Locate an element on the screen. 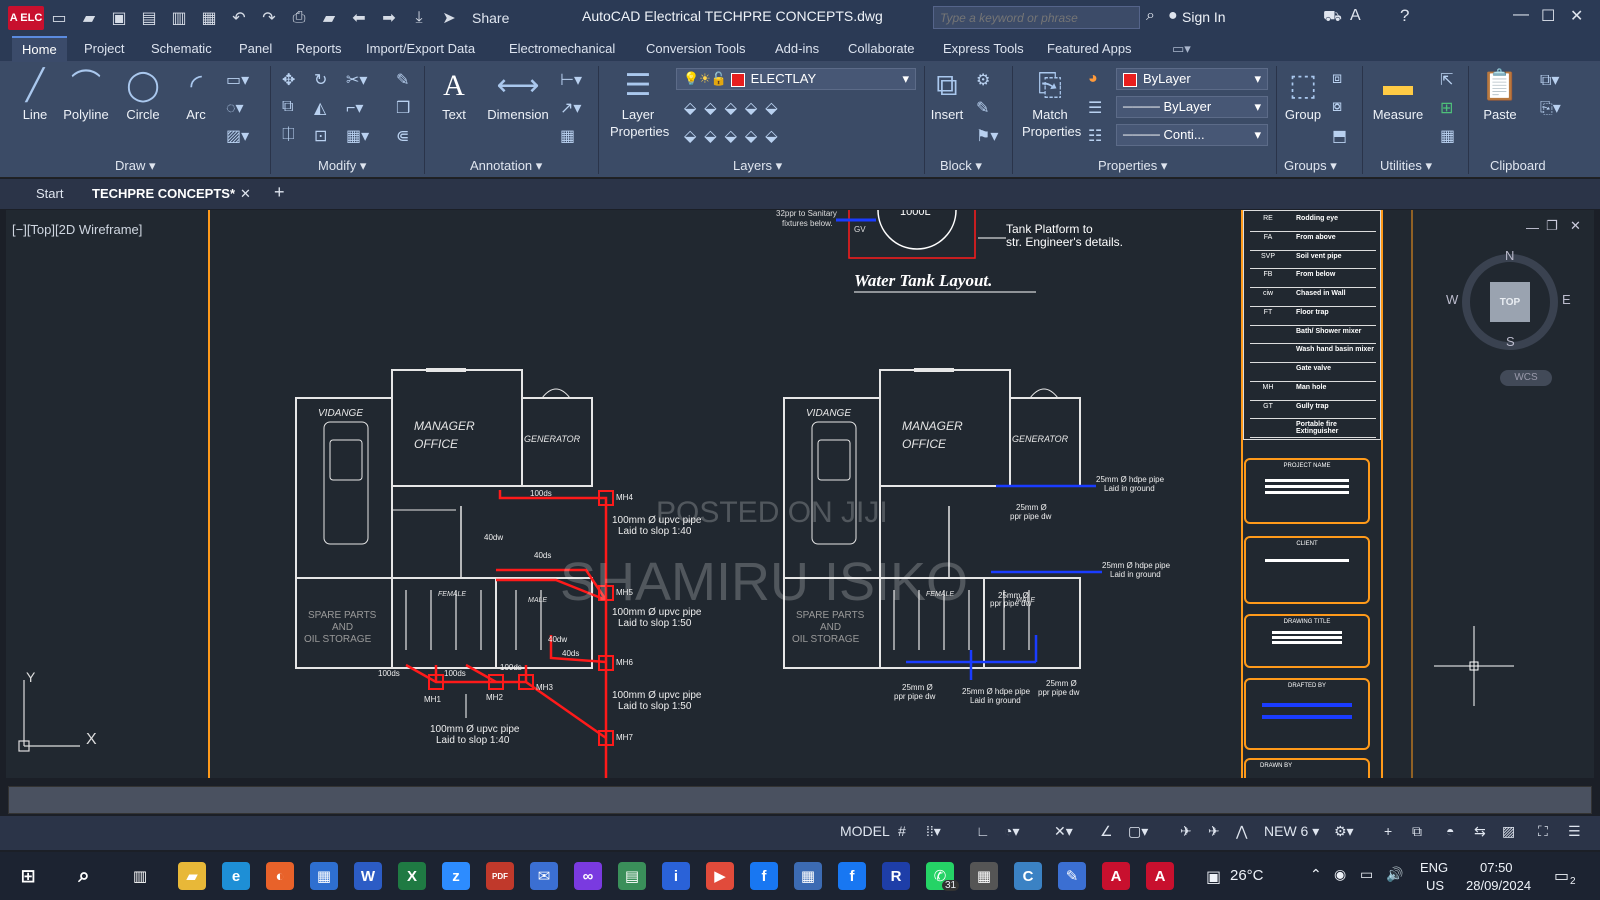 This screenshot has height=900, width=1600. new-file-icon: ▭ is located at coordinates (59, 18).